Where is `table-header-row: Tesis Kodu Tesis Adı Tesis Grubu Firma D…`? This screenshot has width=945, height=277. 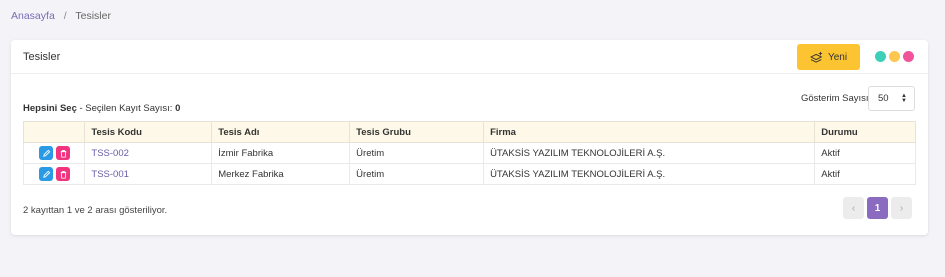
table-header-row: Tesis Kodu Tesis Adı Tesis Grubu Firma D… is located at coordinates (469, 132).